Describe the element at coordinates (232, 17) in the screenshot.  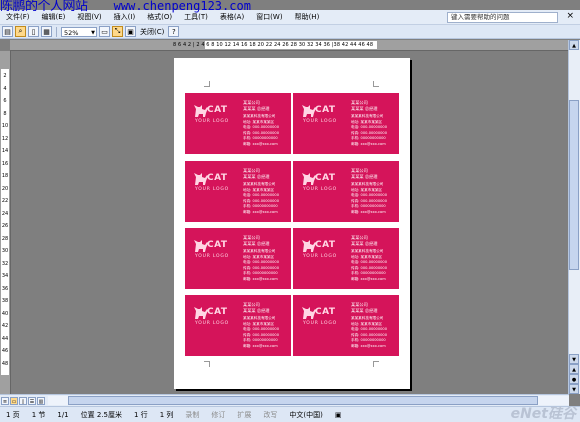
I see `menu-table: 表格(A)` at that location.